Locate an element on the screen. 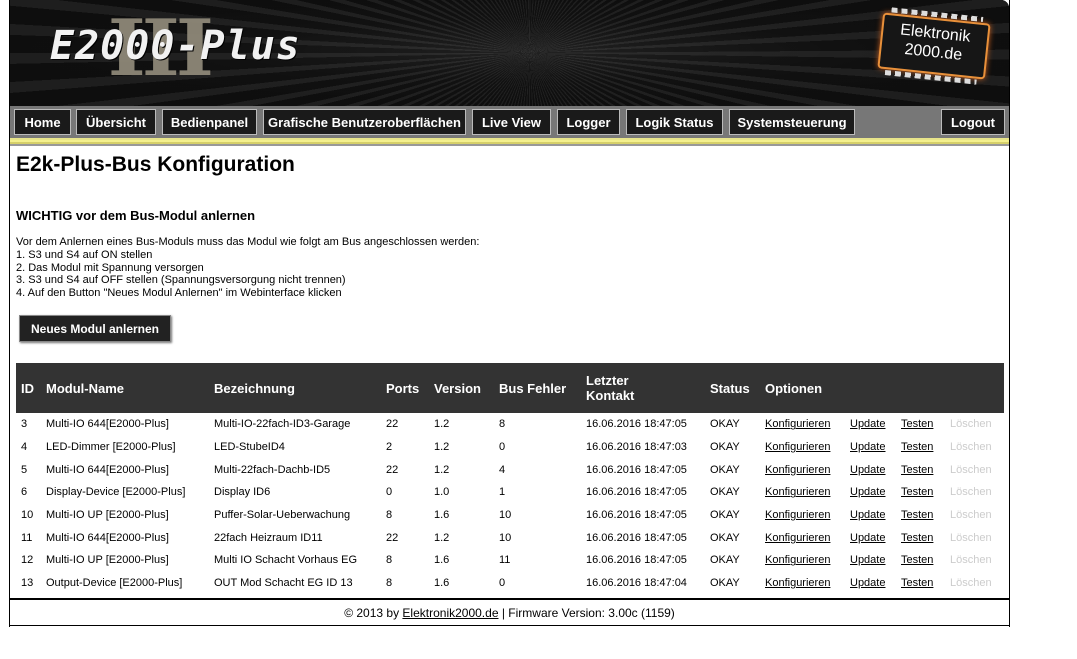 This screenshot has height=659, width=1077. footer-link: Elektronik2000.de is located at coordinates (450, 613).